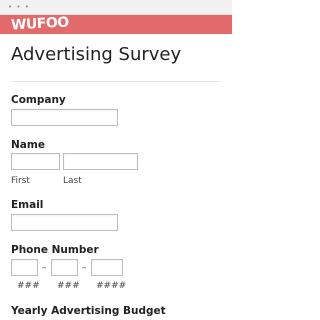 Image resolution: width=320 pixels, height=320 pixels. Describe the element at coordinates (88, 311) in the screenshot. I see `budget-label: Yearly Advertising Budget` at that location.